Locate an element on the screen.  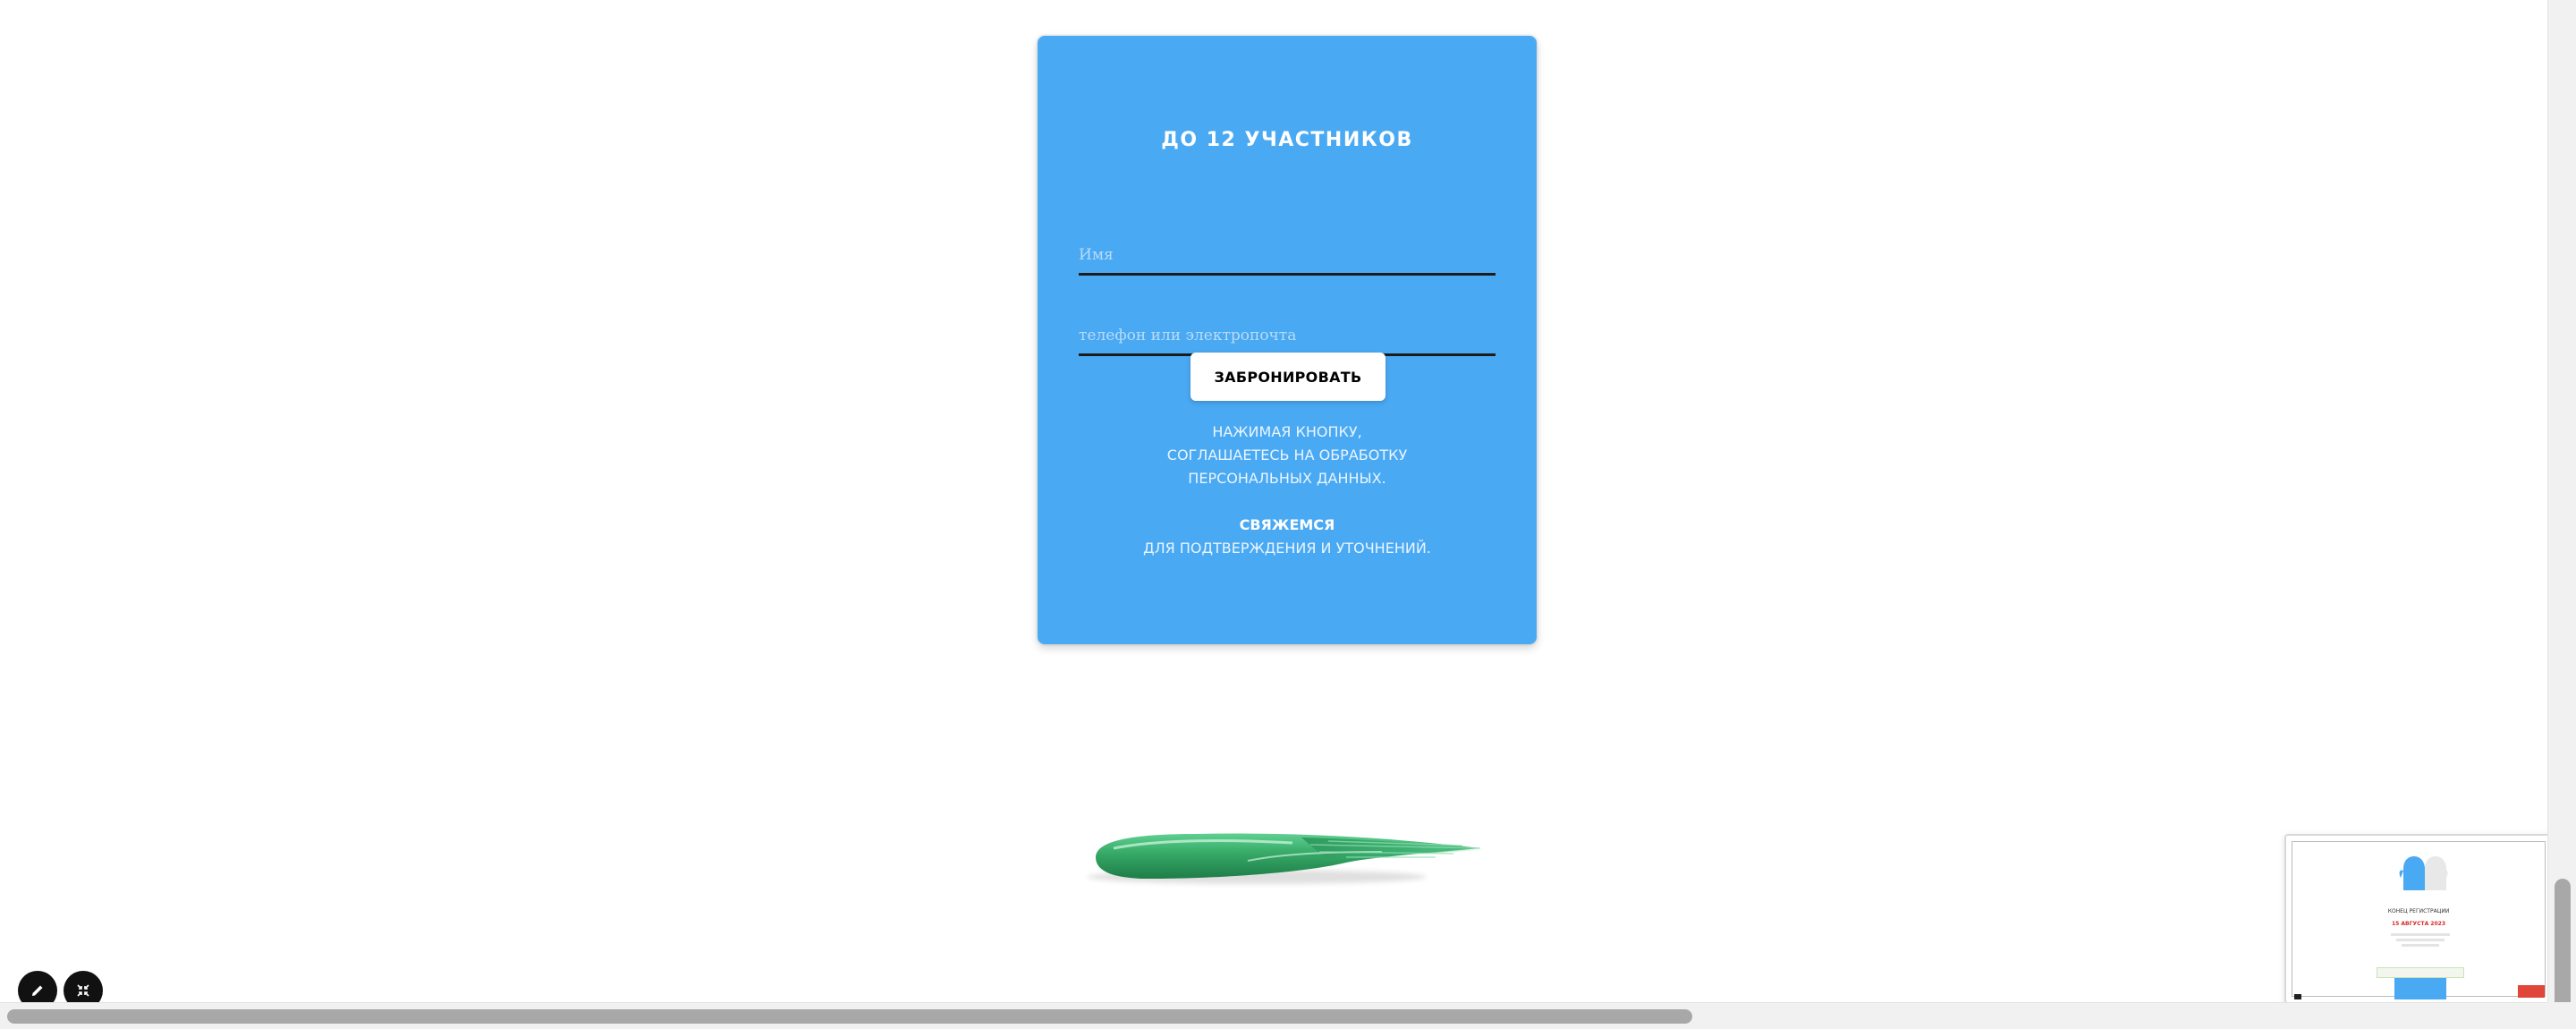
vertical-scroll-thumb is located at coordinates (2563, 945).